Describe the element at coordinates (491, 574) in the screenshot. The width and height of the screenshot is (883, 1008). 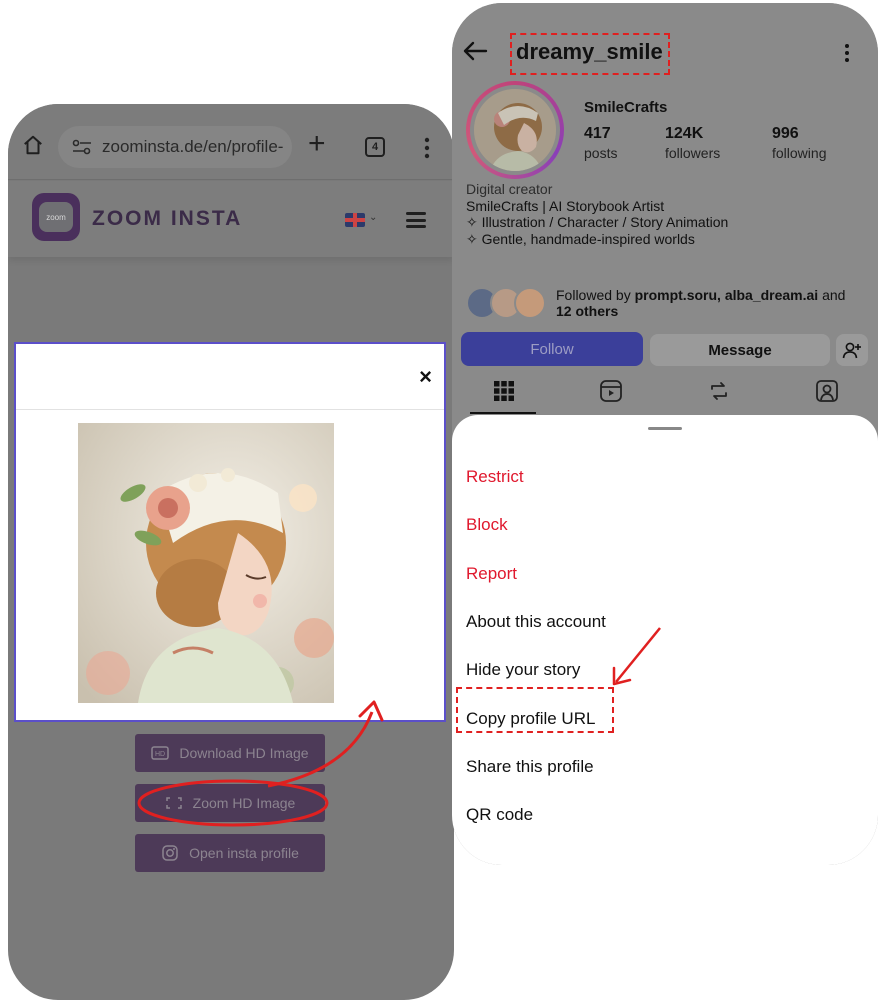
I see `report-option: Report` at that location.